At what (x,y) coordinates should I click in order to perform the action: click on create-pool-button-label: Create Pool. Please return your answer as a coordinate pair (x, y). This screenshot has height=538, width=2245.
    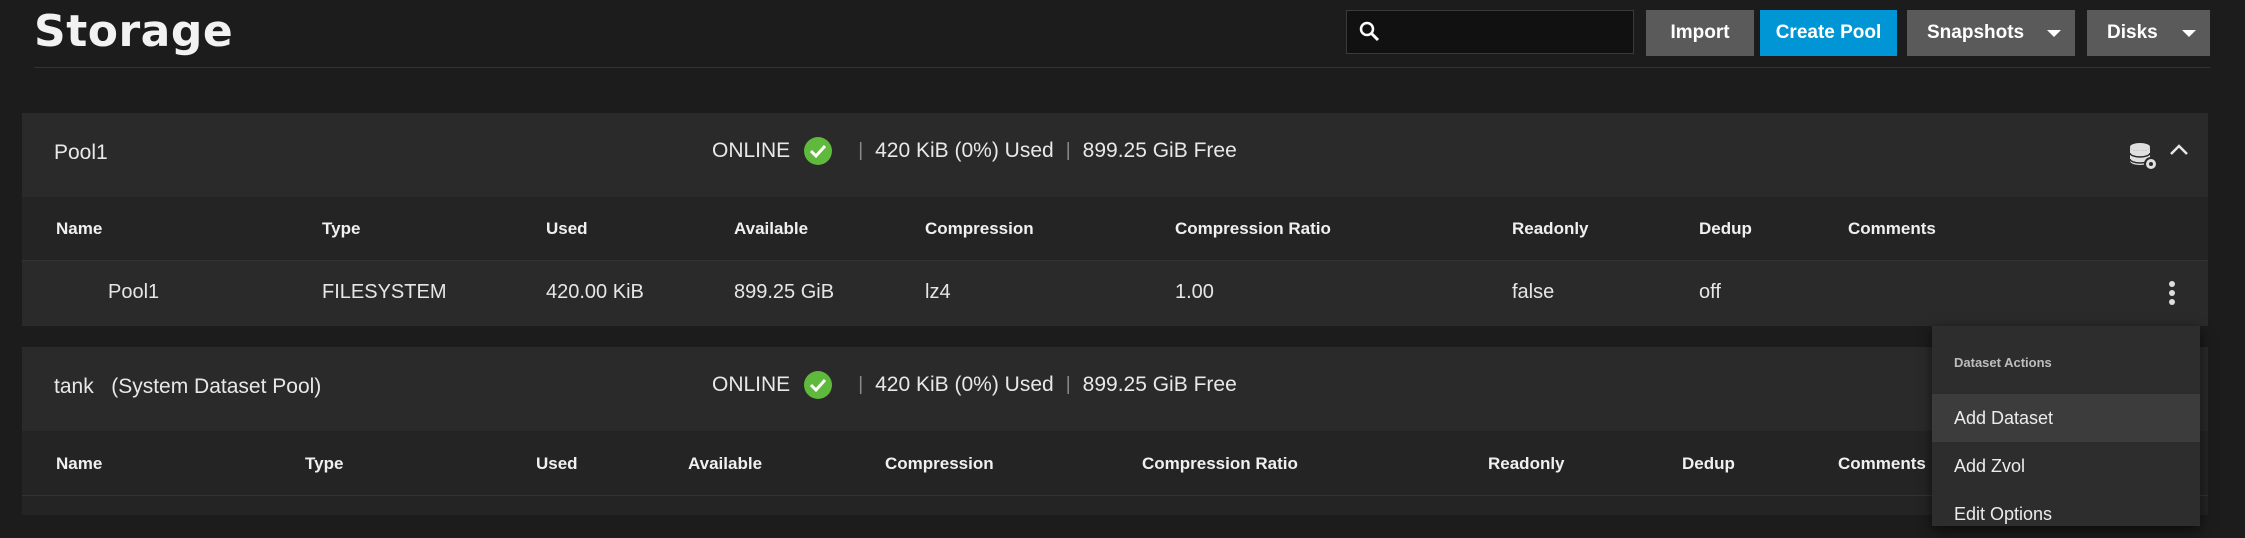
    Looking at the image, I should click on (1828, 32).